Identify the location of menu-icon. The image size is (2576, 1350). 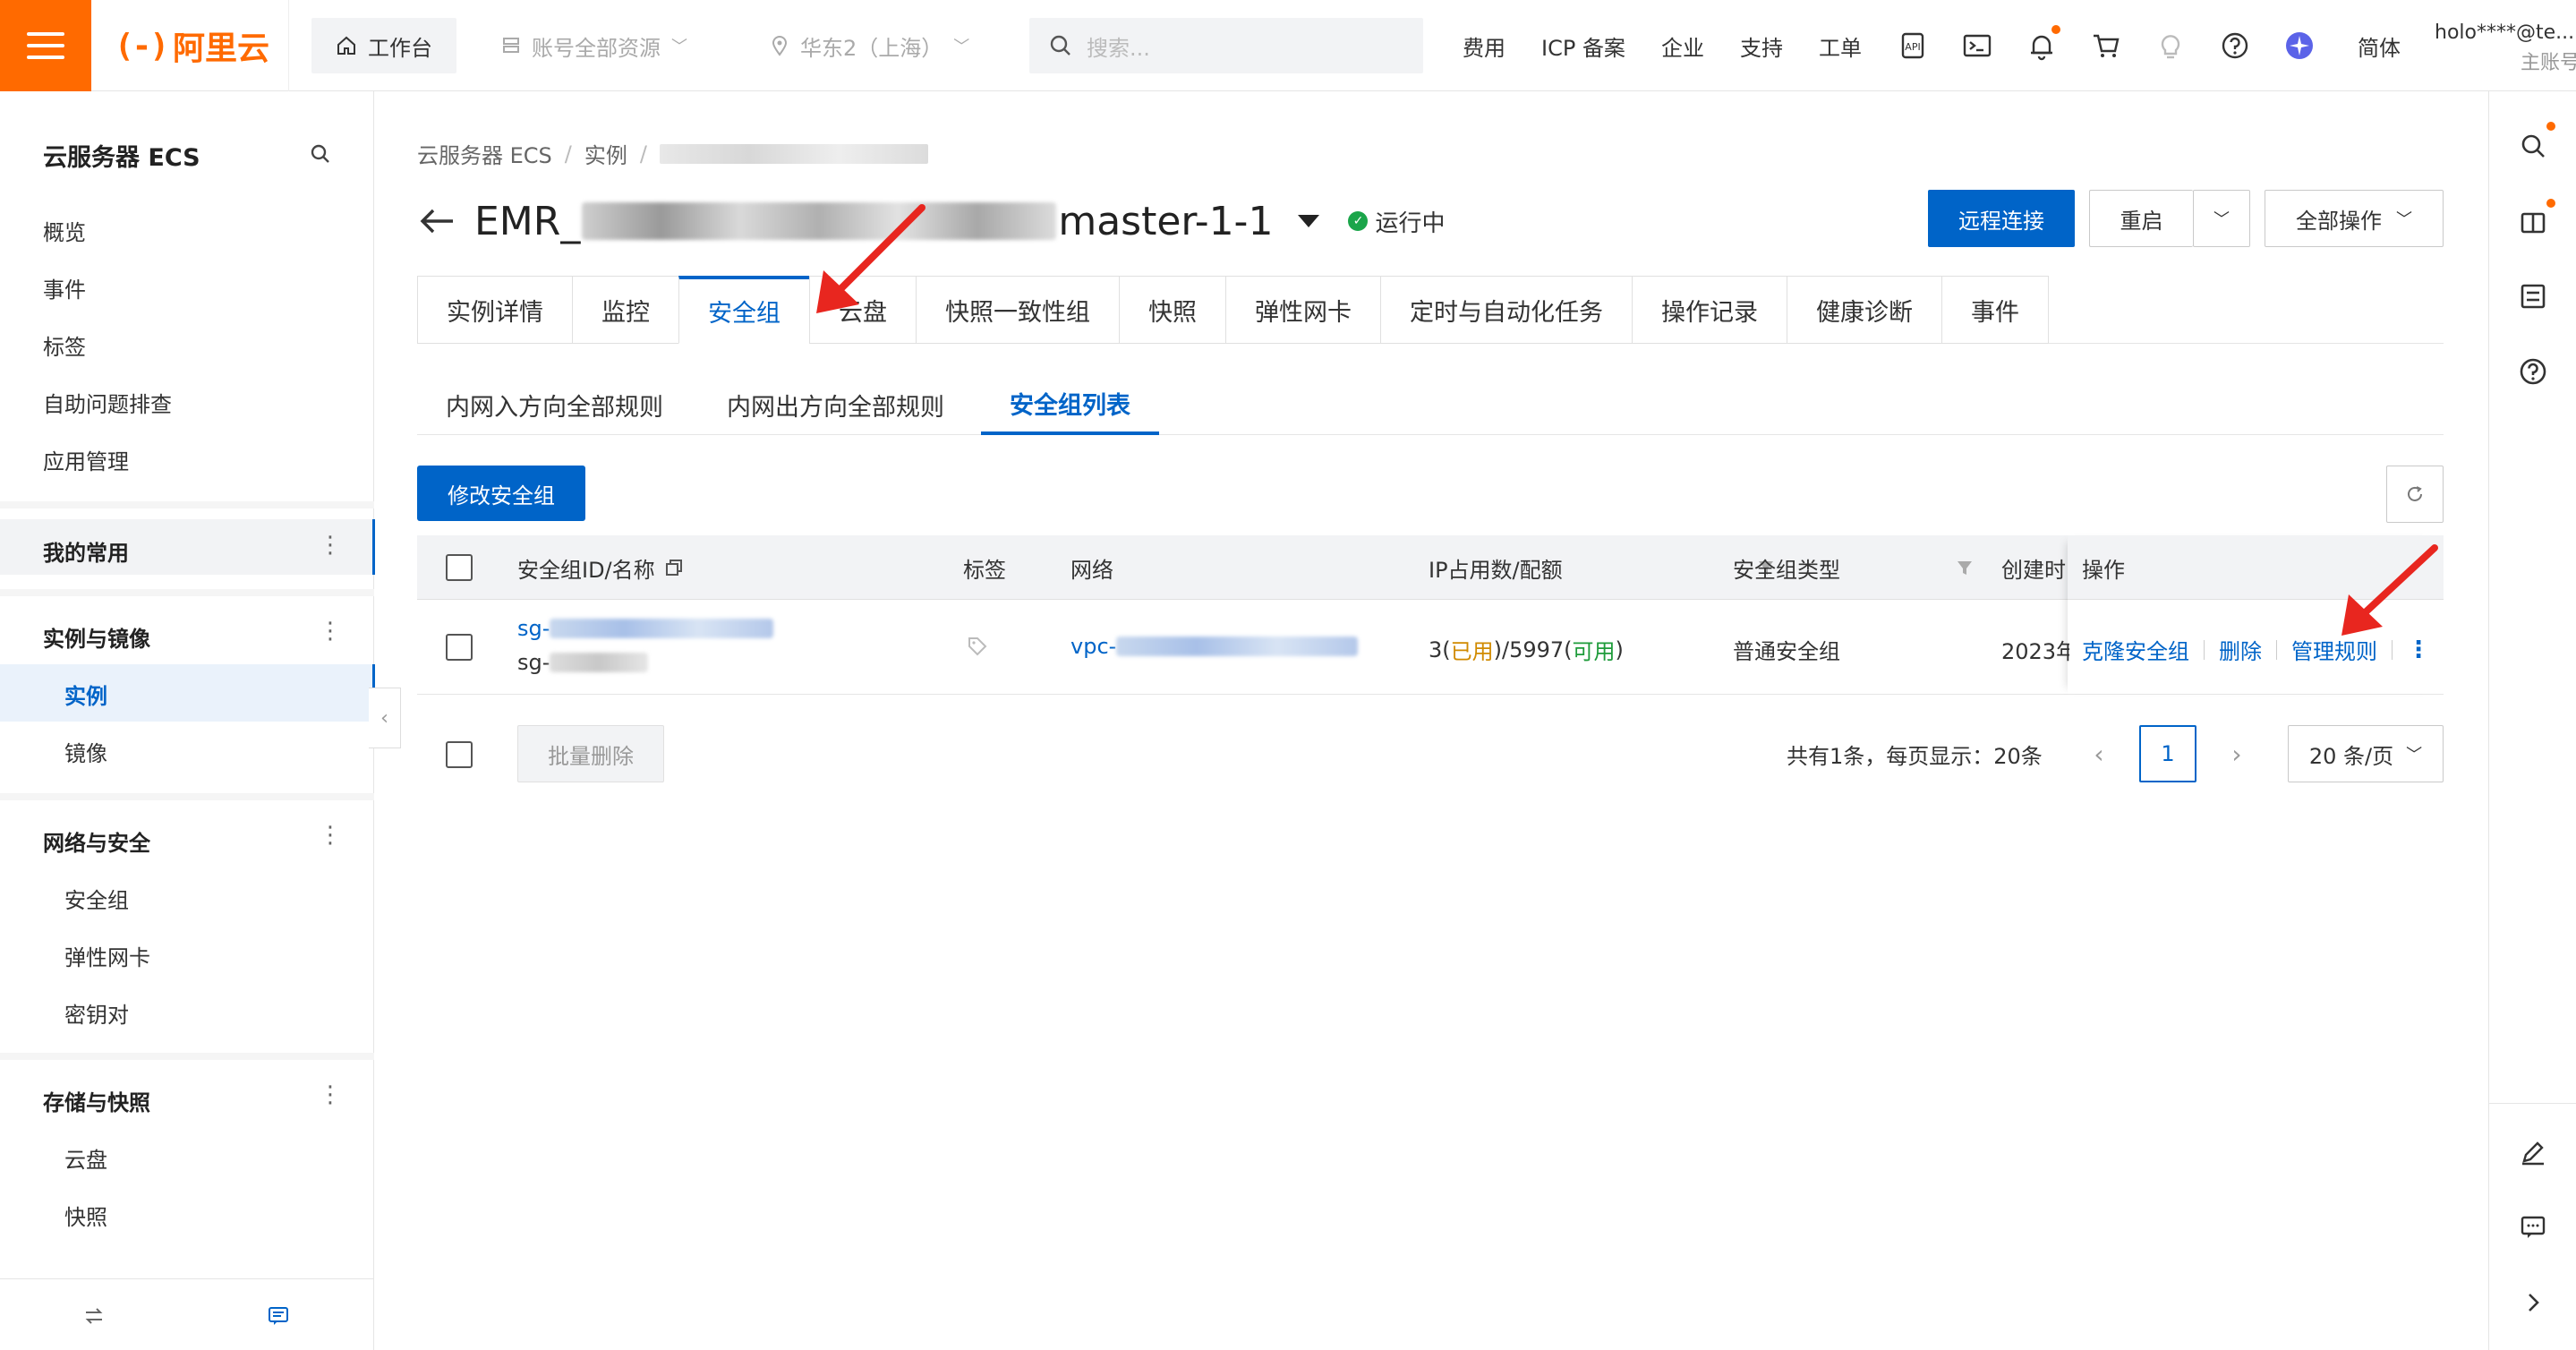
(45, 45).